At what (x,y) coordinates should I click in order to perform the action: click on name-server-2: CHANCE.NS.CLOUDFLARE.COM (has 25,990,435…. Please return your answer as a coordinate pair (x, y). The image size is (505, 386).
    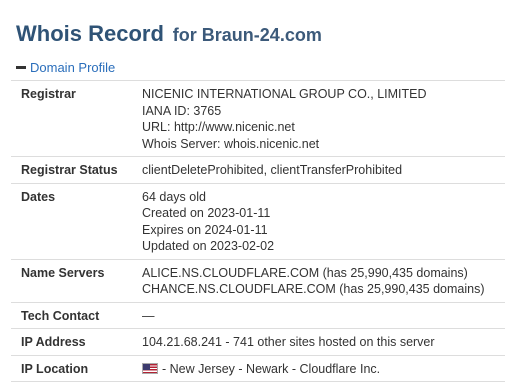
    Looking at the image, I should click on (313, 289).